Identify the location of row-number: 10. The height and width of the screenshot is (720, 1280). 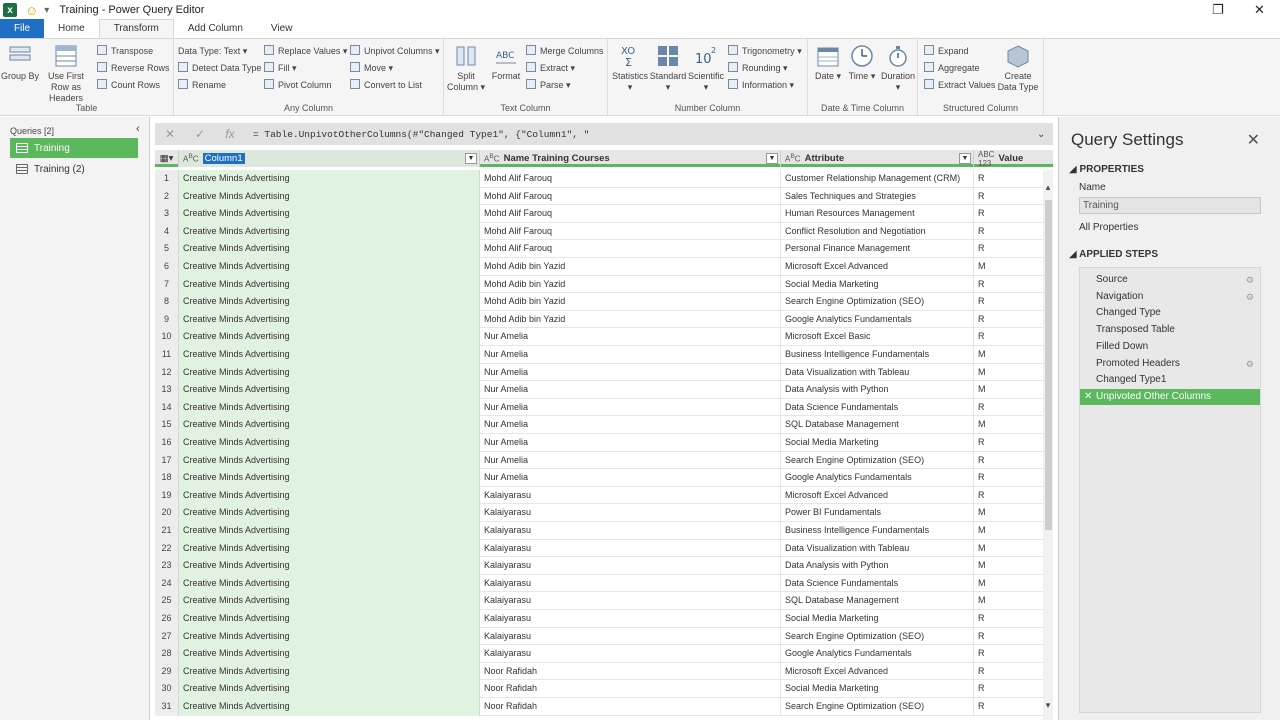
(167, 337).